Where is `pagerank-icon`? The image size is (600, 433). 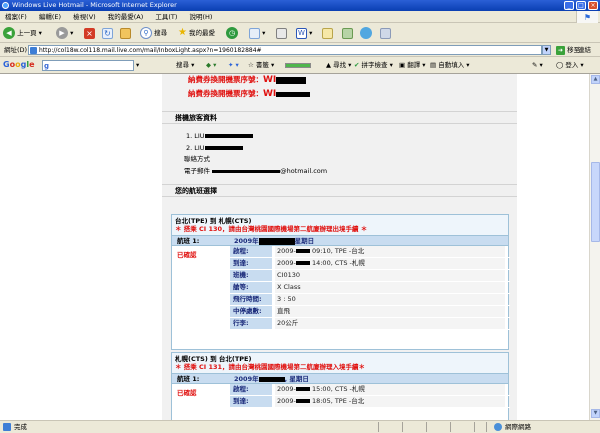
pagerank-icon is located at coordinates (298, 65).